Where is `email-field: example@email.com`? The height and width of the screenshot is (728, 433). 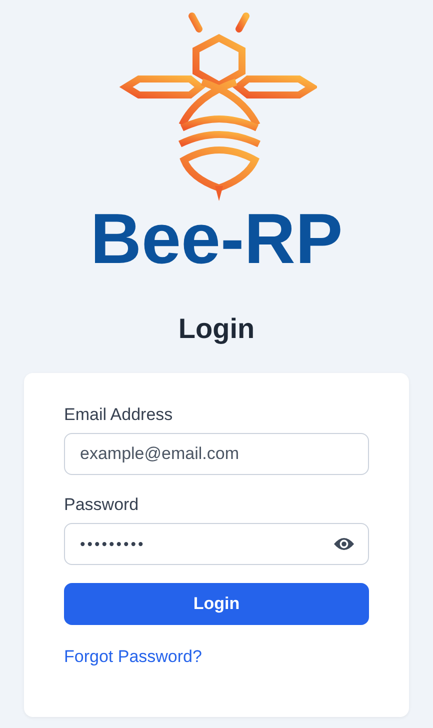
email-field: example@email.com is located at coordinates (216, 454).